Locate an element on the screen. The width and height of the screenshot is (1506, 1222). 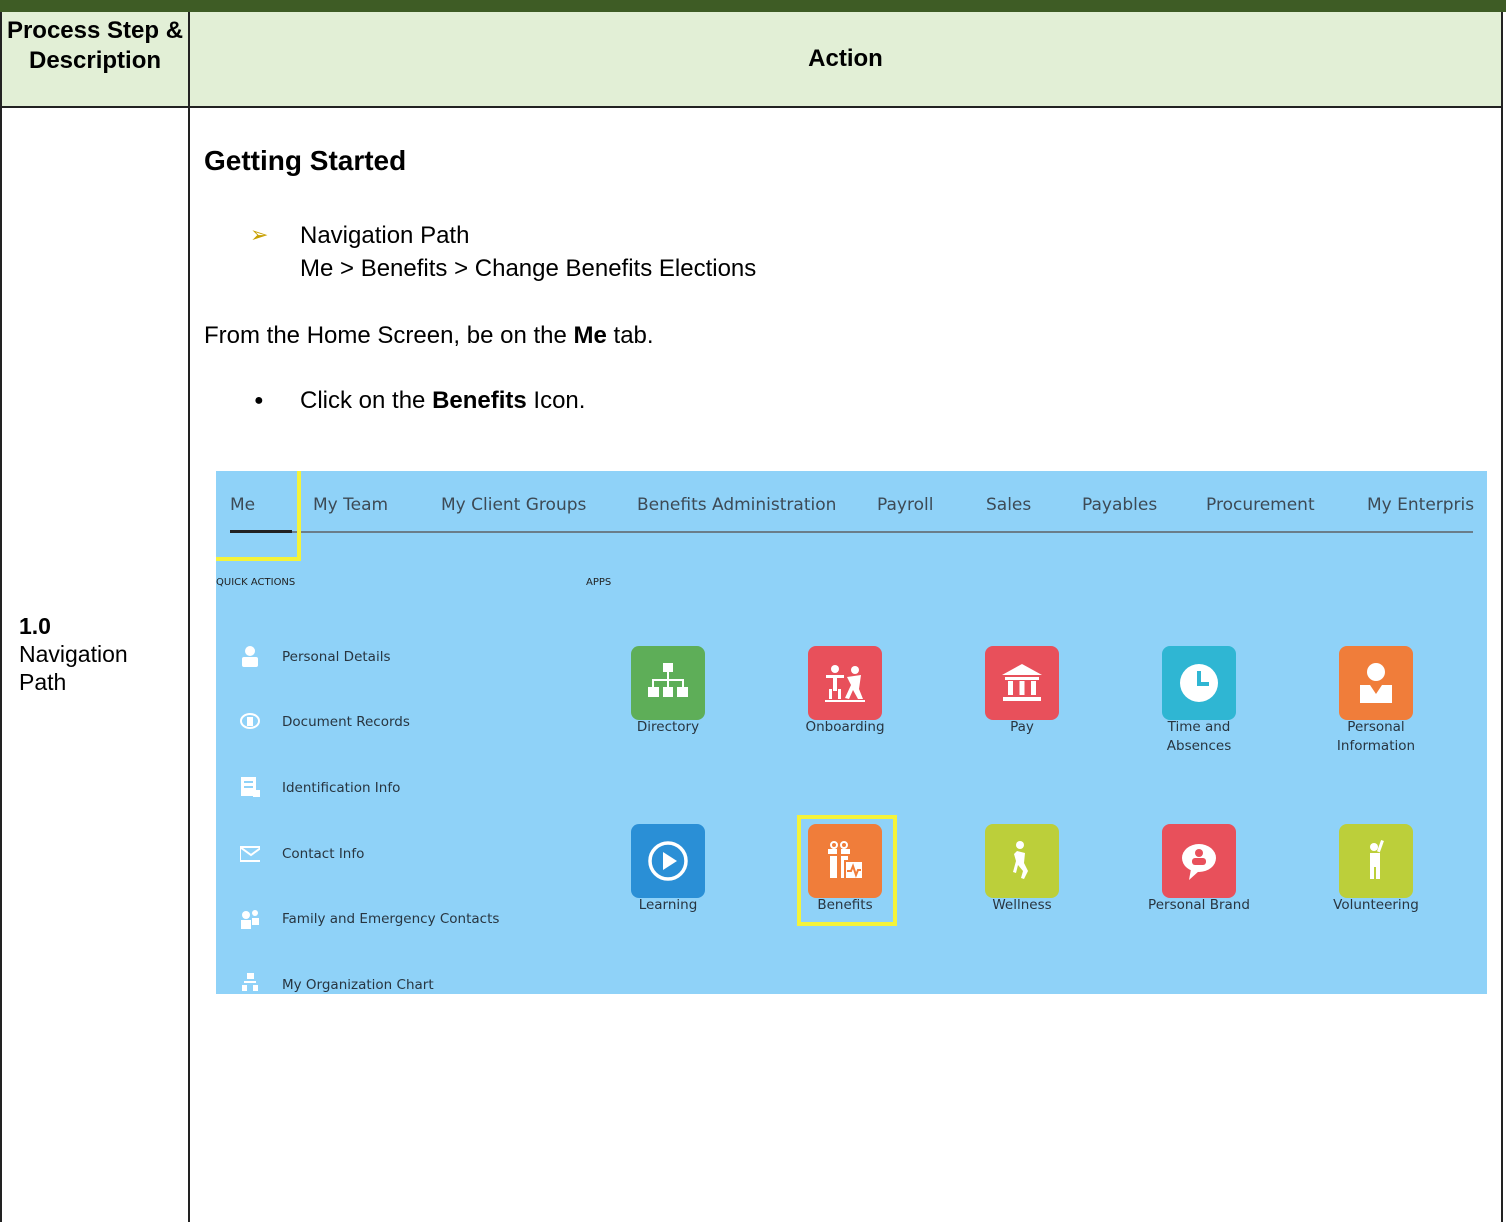
play-icon is located at coordinates (668, 861).